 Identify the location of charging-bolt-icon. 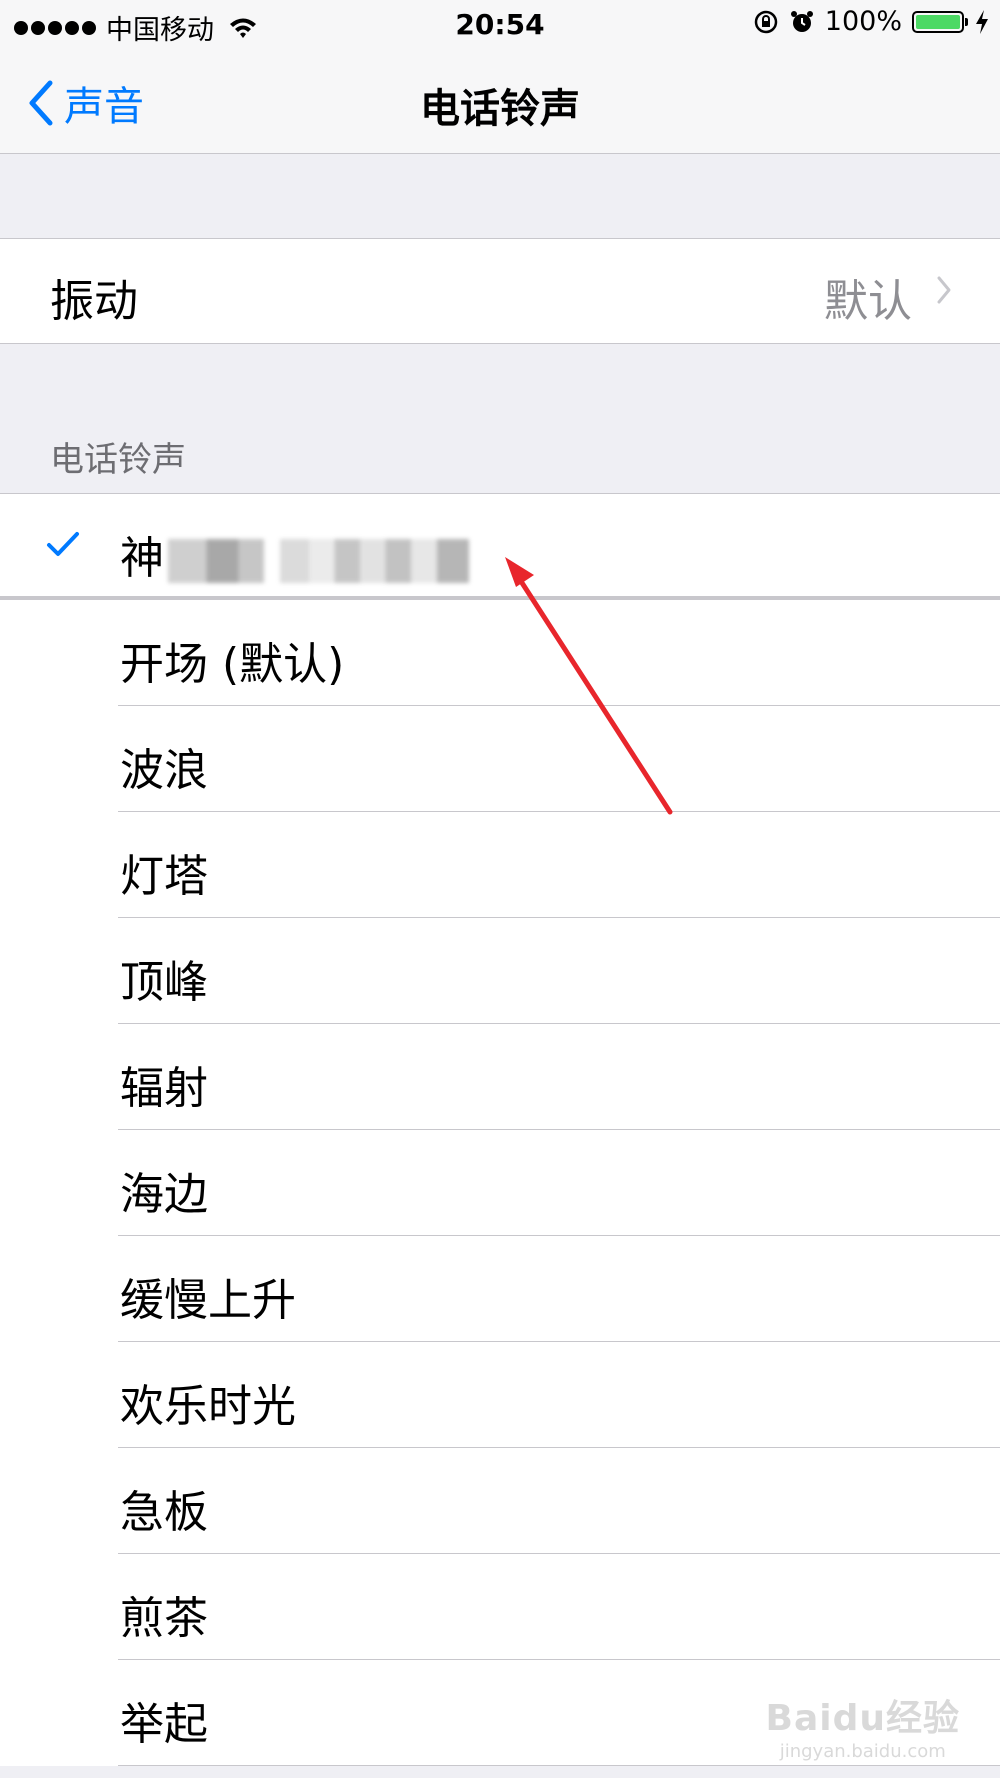
(982, 21).